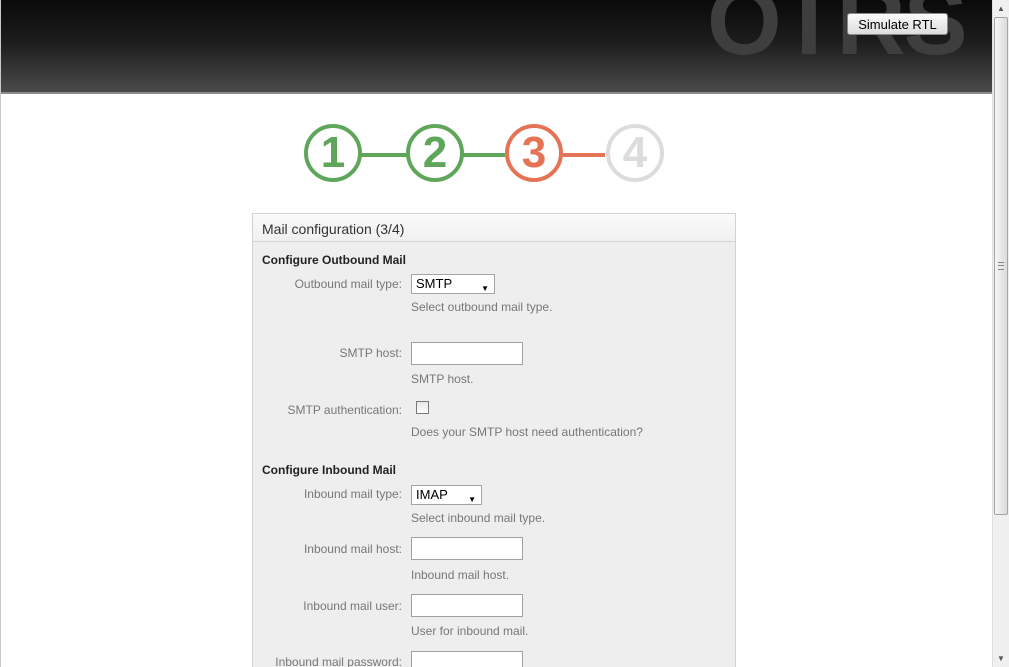 This screenshot has height=667, width=1009. Describe the element at coordinates (1001, 8) in the screenshot. I see `scroll-up-arrow-icon: ▲` at that location.